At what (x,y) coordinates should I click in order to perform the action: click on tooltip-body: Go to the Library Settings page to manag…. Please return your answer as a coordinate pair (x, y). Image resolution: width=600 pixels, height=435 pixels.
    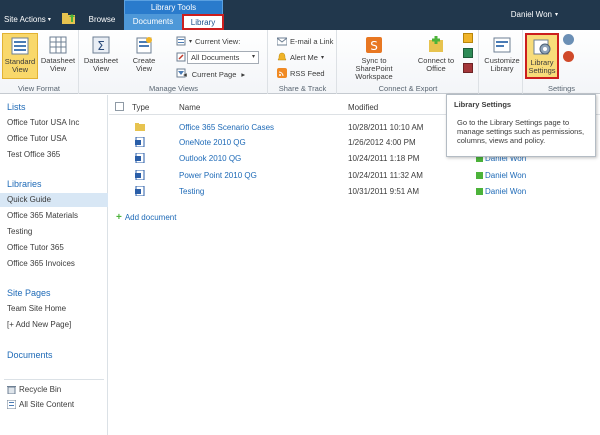
    Looking at the image, I should click on (521, 131).